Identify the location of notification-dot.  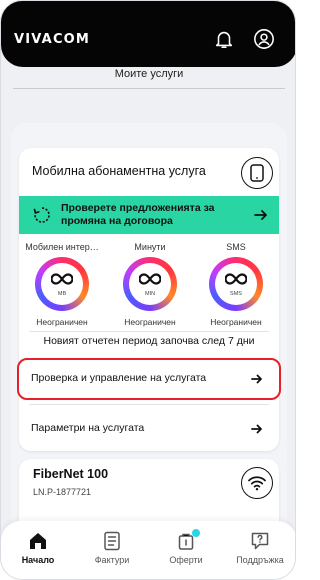
(196, 533).